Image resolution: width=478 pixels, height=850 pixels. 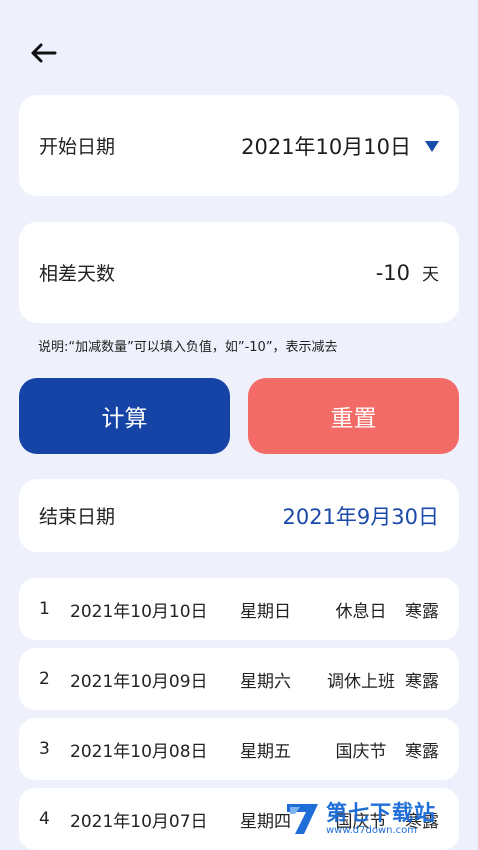 I want to click on watermark-title: 第七下载站, so click(x=381, y=813).